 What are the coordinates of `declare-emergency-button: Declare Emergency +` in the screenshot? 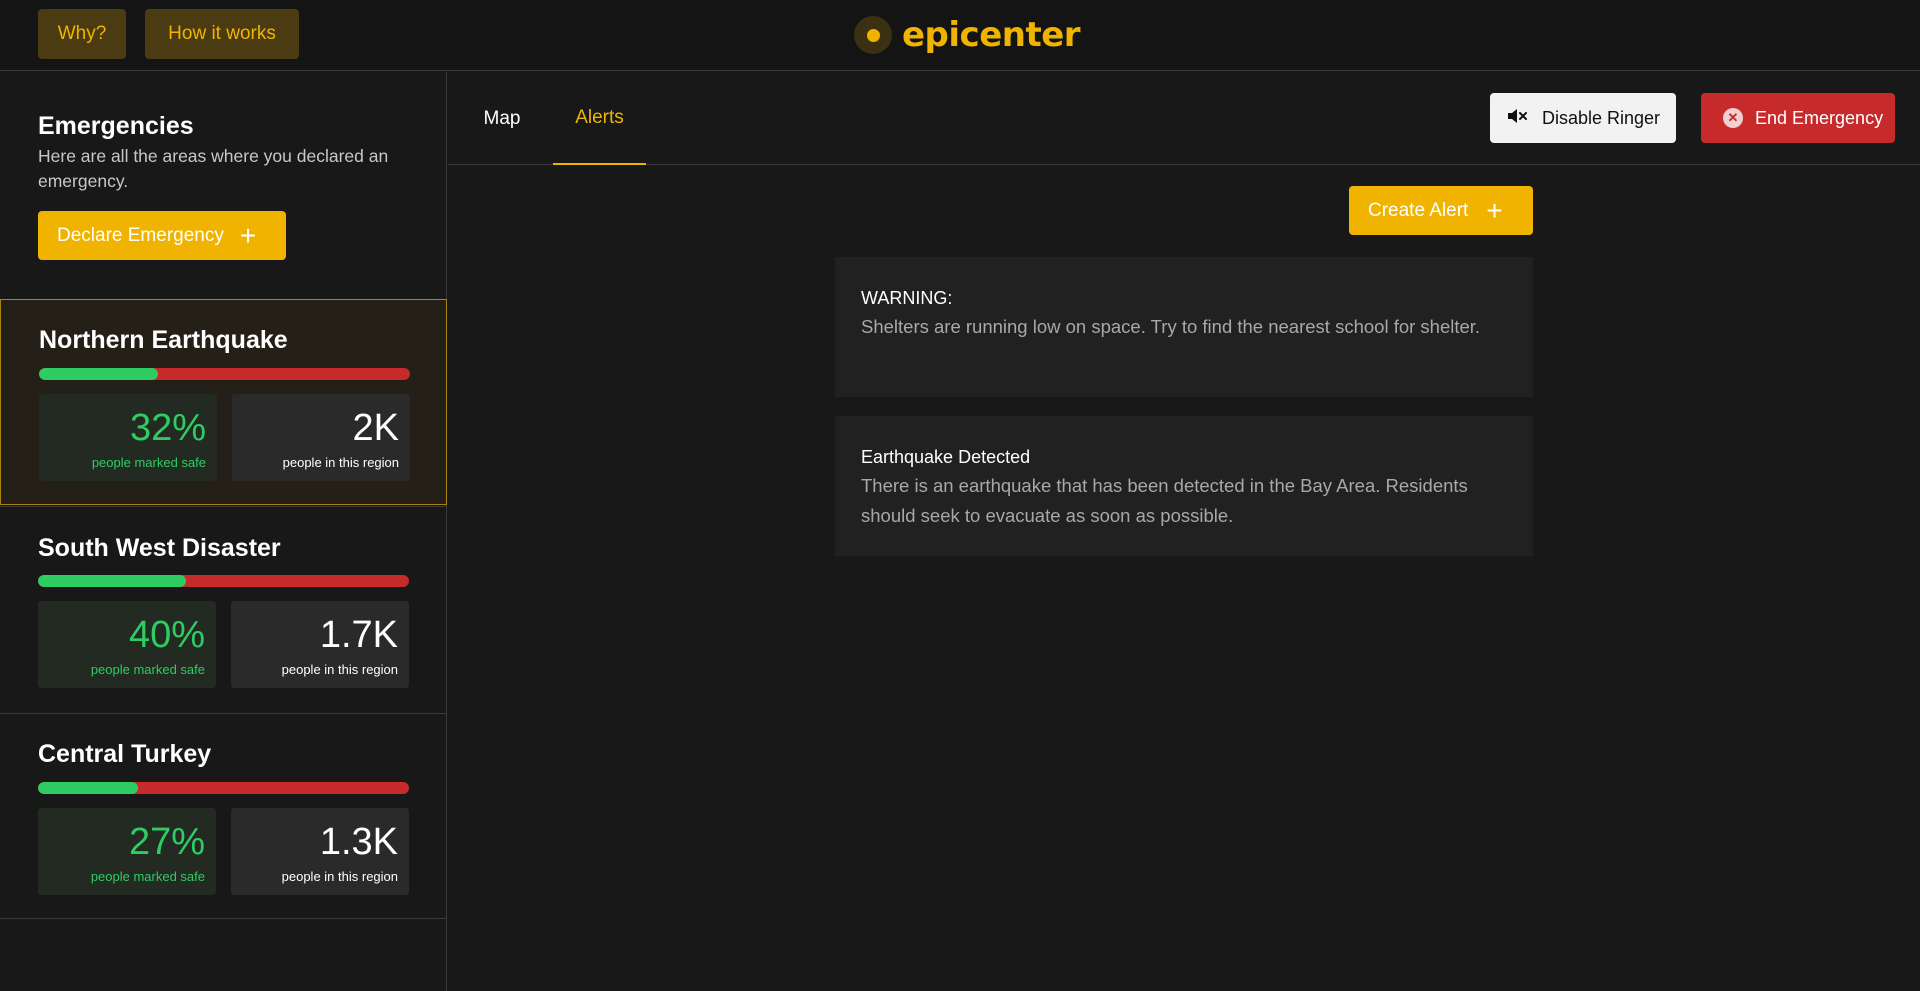 It's located at (162, 235).